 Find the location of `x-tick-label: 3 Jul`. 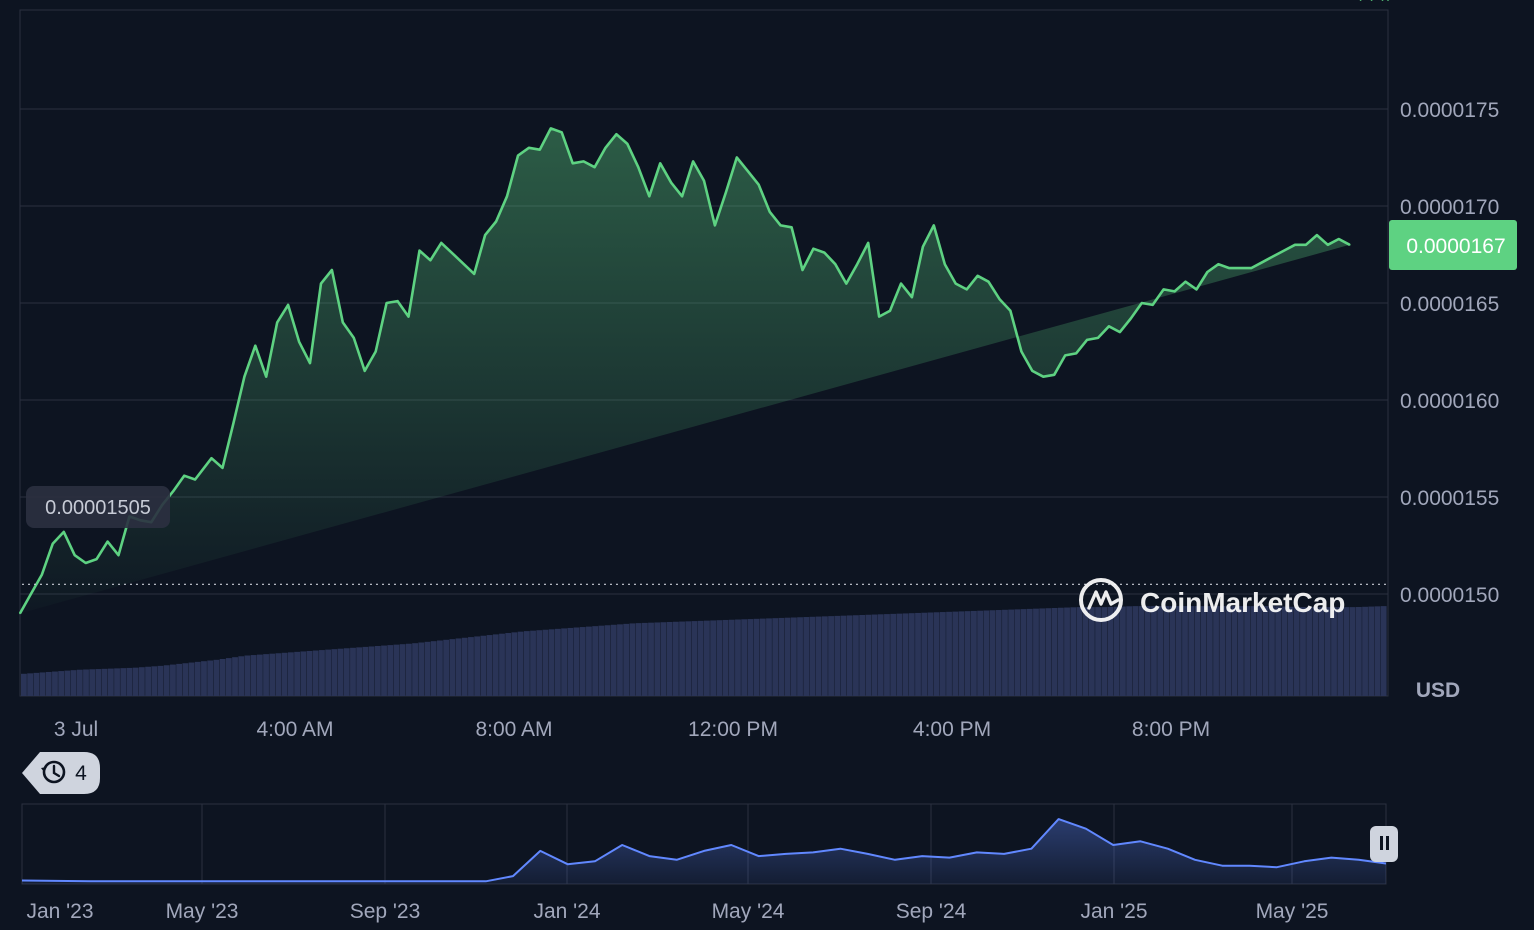

x-tick-label: 3 Jul is located at coordinates (76, 729).